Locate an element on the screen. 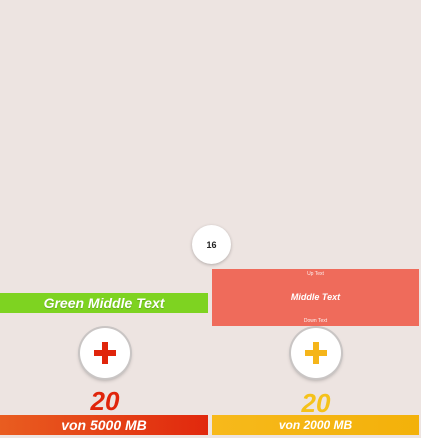  red-info-panel: Up Text Middle Text Down Text is located at coordinates (315, 297).